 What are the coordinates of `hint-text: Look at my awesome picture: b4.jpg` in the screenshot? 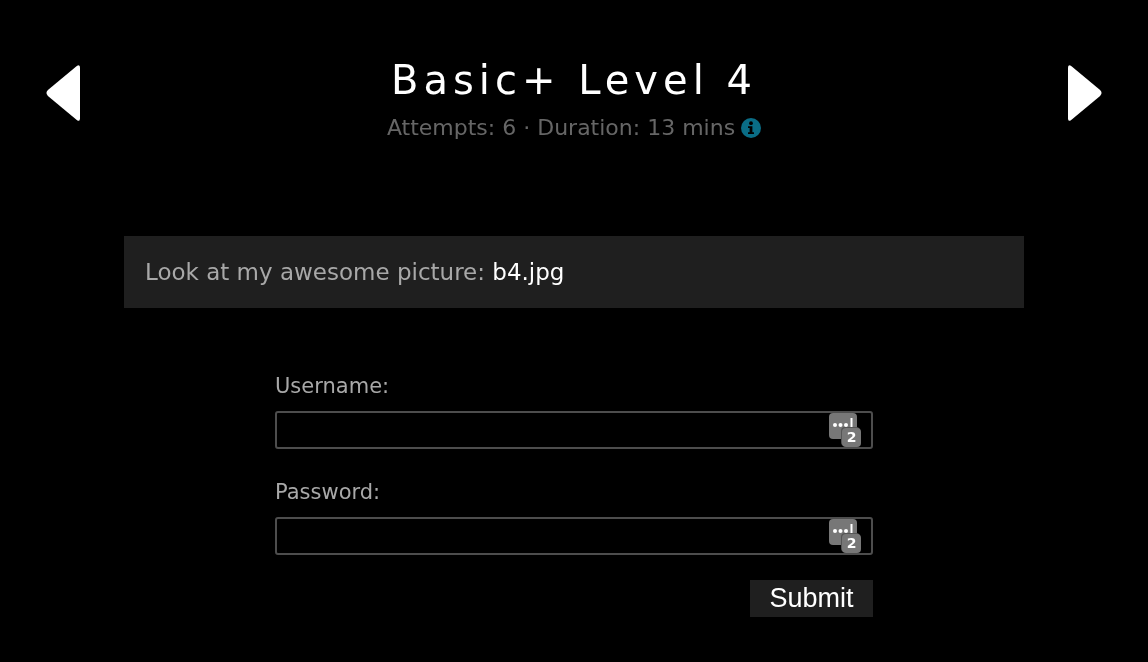 It's located at (355, 272).